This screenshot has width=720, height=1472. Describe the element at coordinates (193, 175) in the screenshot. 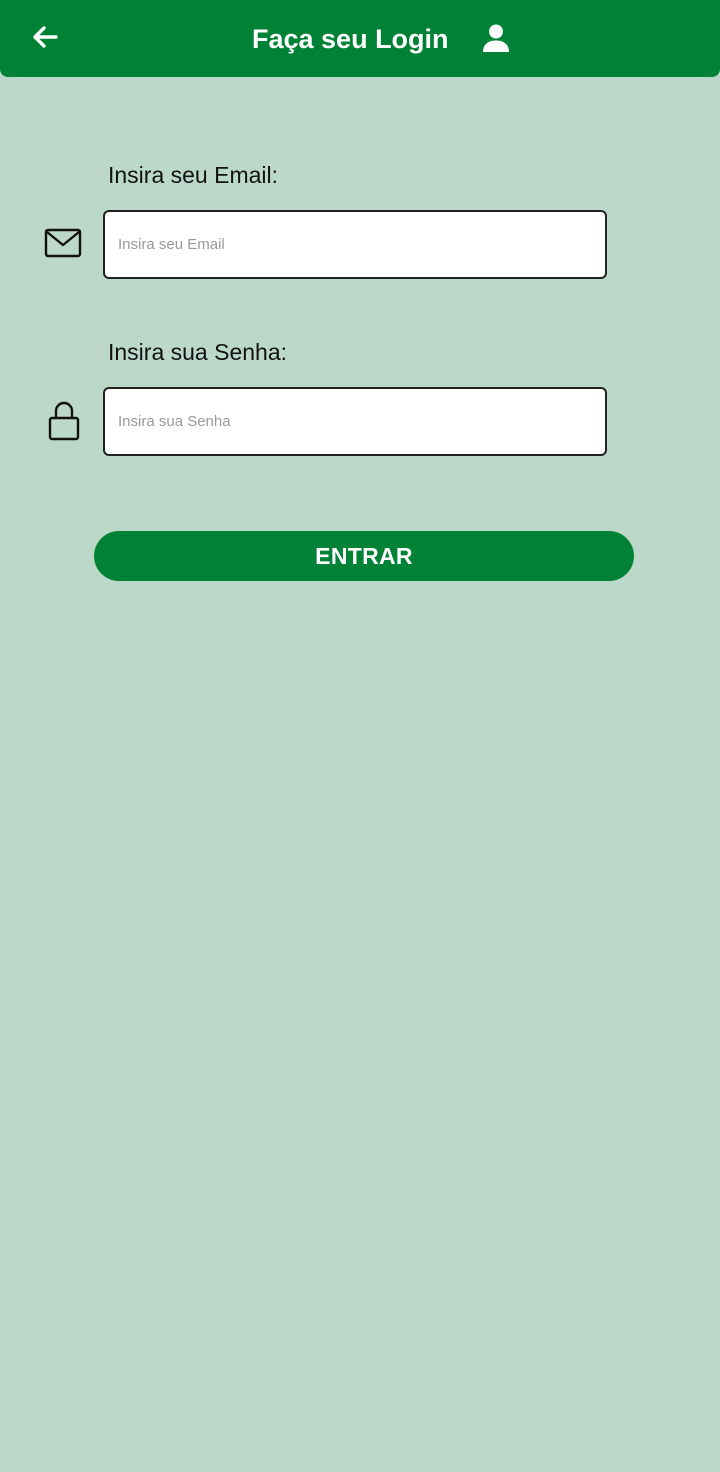

I see `email-label: Insira seu Email:` at that location.